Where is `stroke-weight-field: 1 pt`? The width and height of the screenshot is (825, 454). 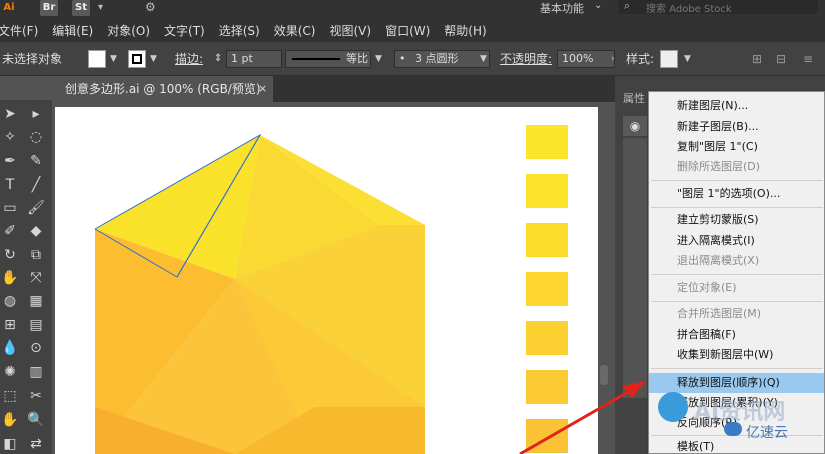
stroke-weight-field: 1 pt is located at coordinates (254, 59).